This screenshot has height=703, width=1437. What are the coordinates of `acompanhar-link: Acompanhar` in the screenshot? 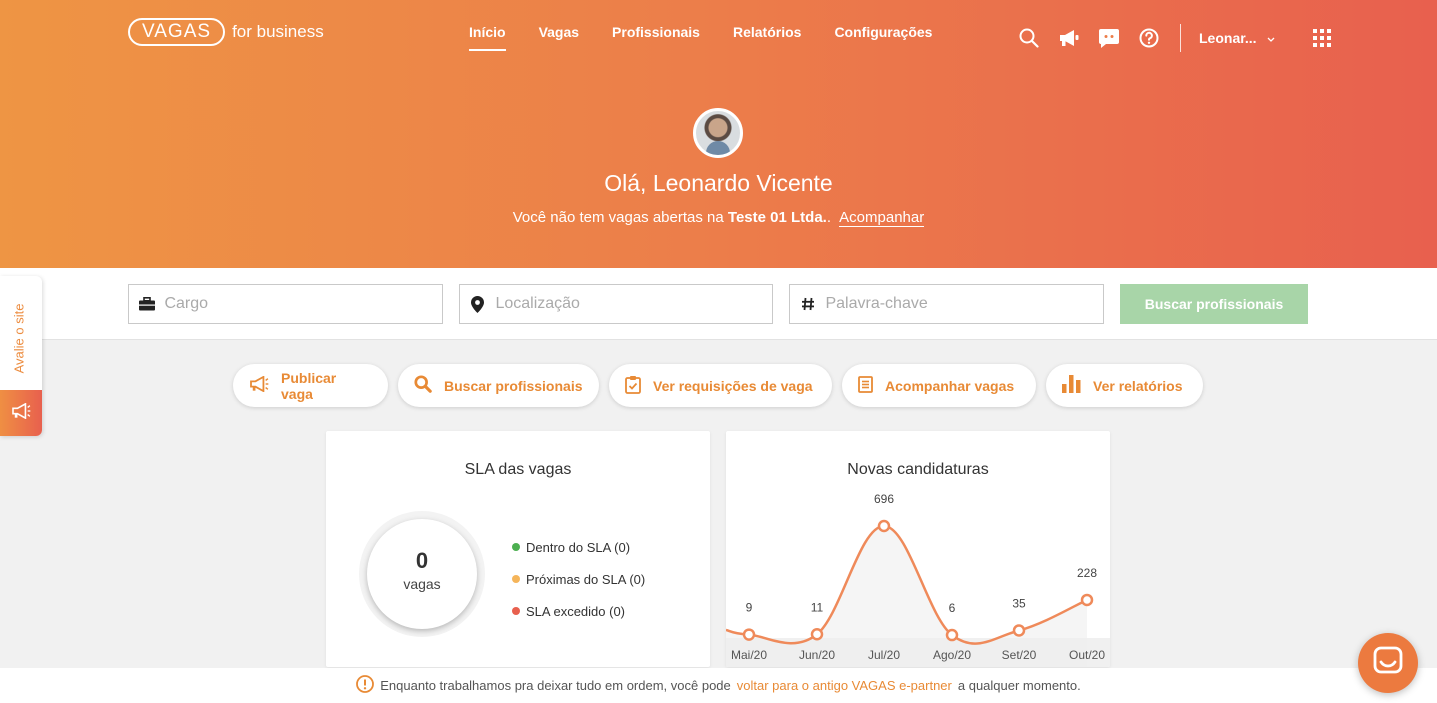 It's located at (882, 218).